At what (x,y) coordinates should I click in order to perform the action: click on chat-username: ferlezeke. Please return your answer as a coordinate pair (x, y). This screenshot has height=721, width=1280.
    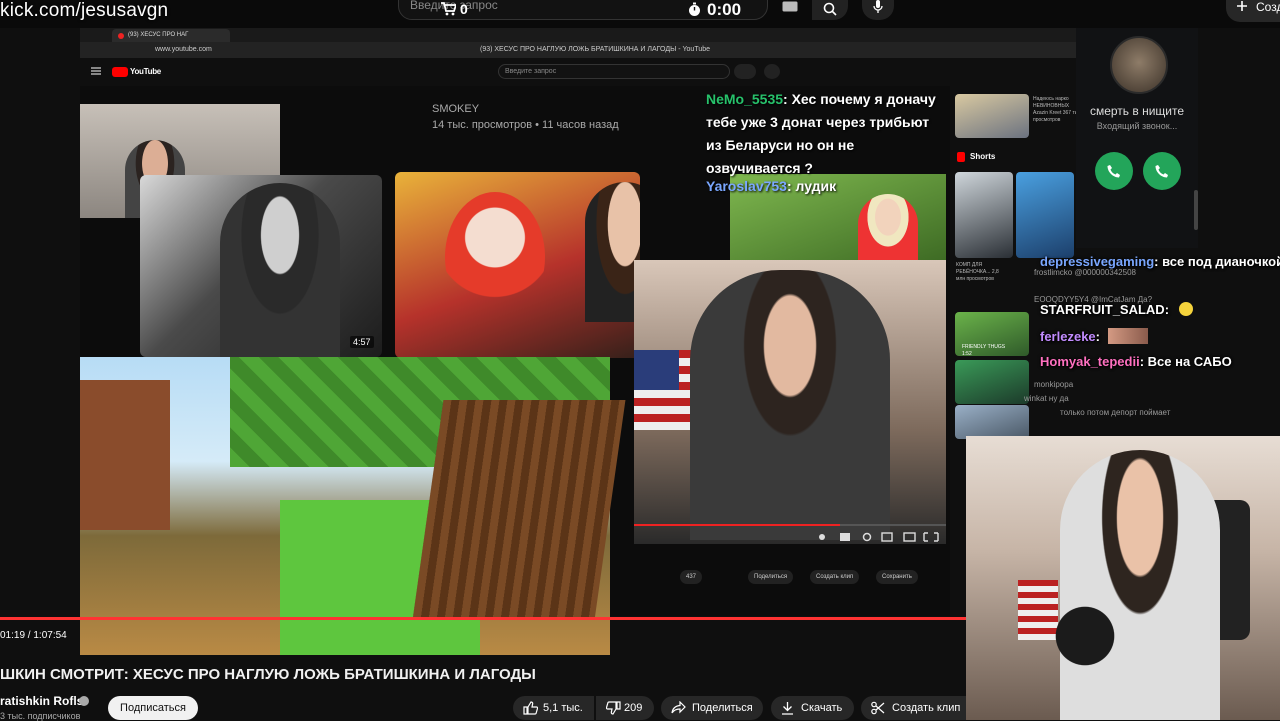
    Looking at the image, I should click on (1068, 336).